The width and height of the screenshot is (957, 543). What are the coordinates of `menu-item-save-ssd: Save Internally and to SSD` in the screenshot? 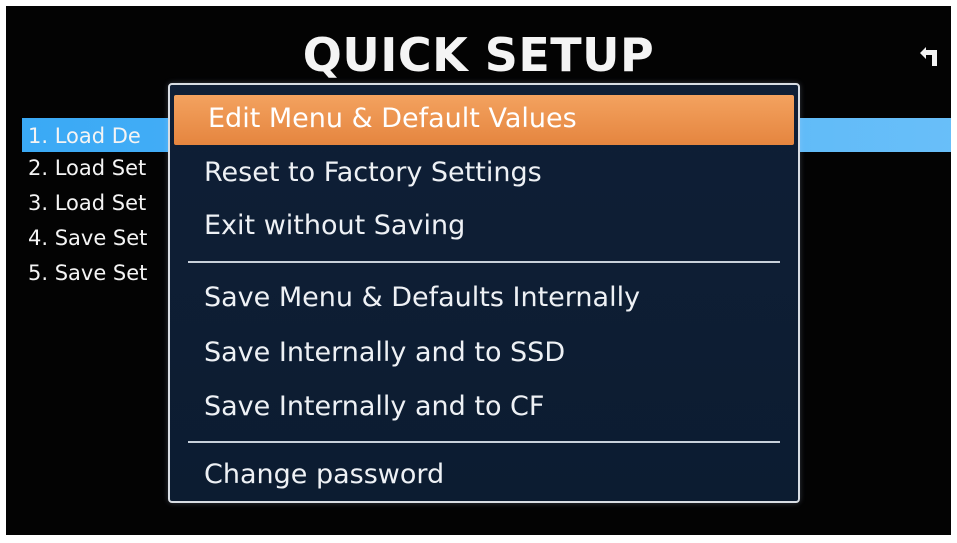 It's located at (484, 354).